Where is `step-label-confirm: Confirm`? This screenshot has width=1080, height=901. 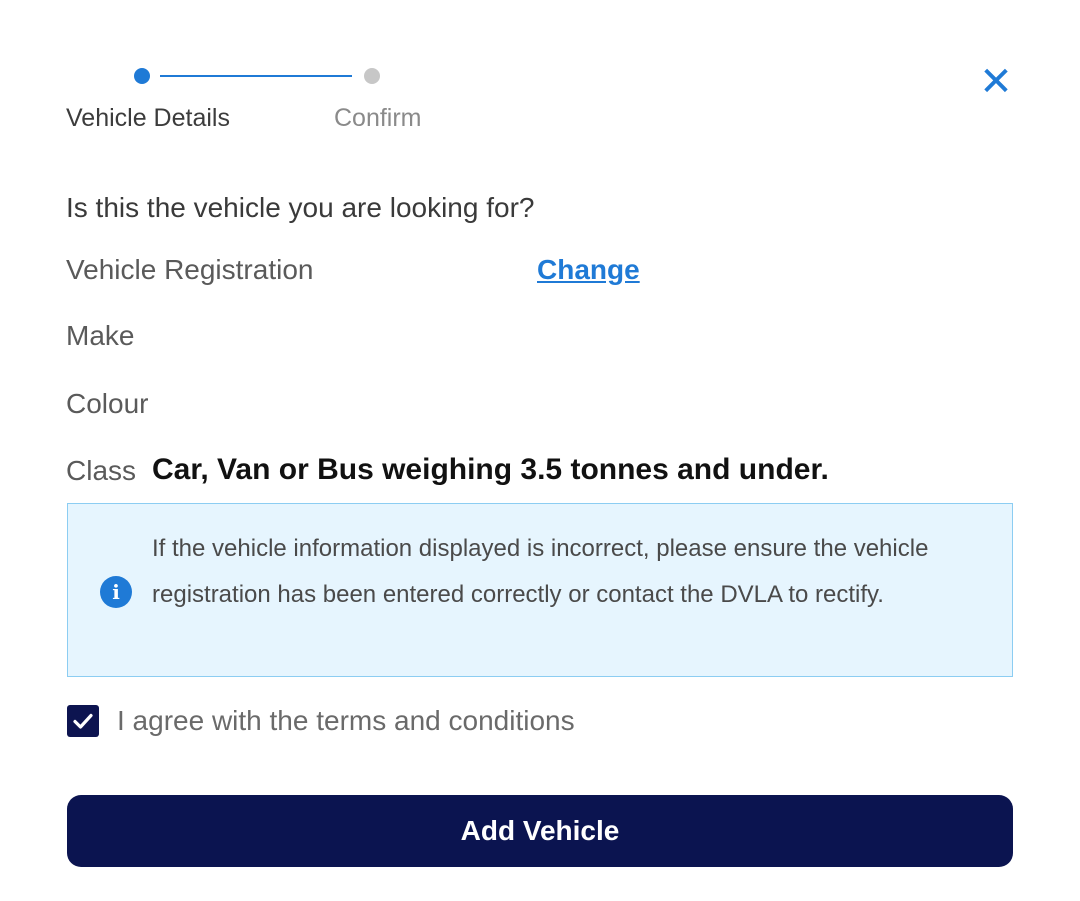 step-label-confirm: Confirm is located at coordinates (378, 118).